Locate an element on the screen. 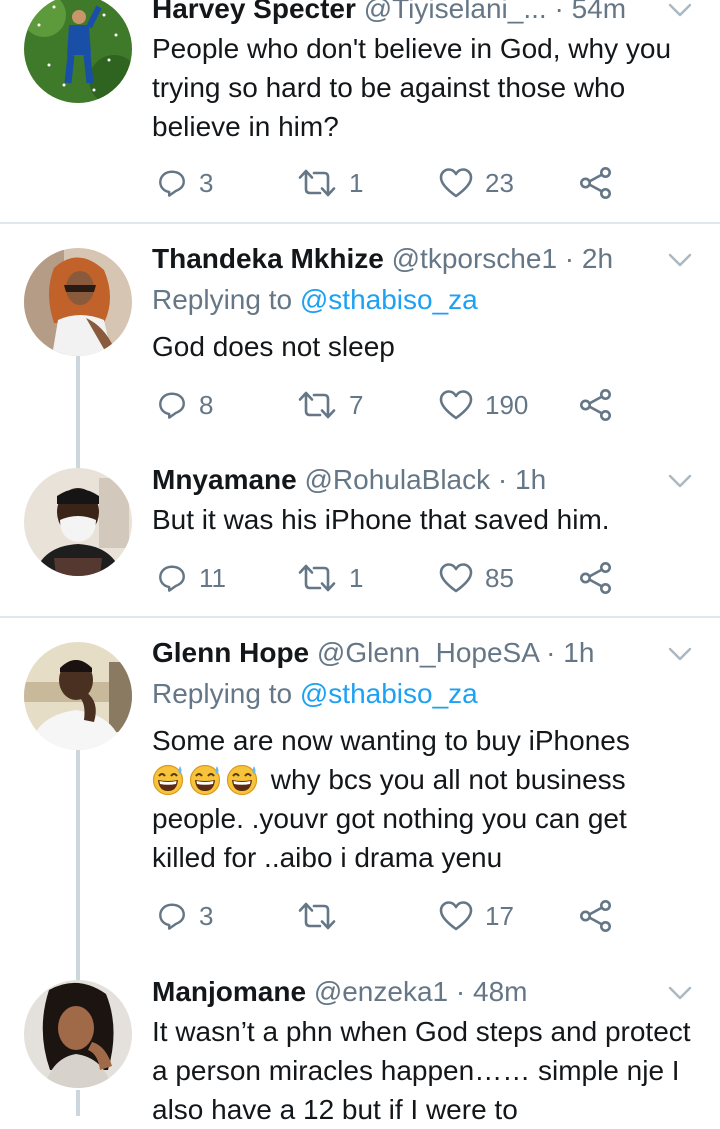 Image resolution: width=720 pixels, height=1129 pixels. author-name: Glenn Hope is located at coordinates (230, 652).